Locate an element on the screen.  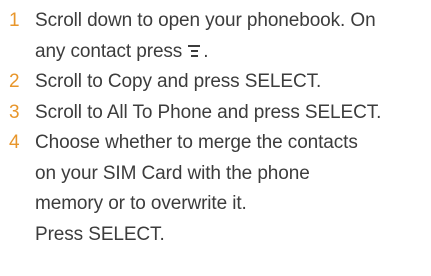
step-line: on your SIM Card with the phone is located at coordinates (172, 173).